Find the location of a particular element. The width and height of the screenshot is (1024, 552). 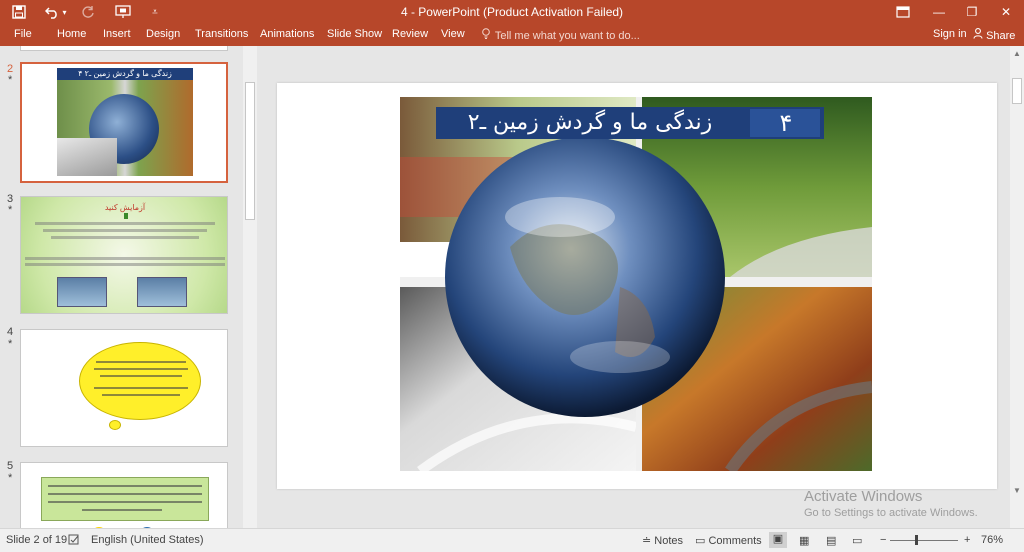

thumbnail-scrollbar is located at coordinates (250, 287).